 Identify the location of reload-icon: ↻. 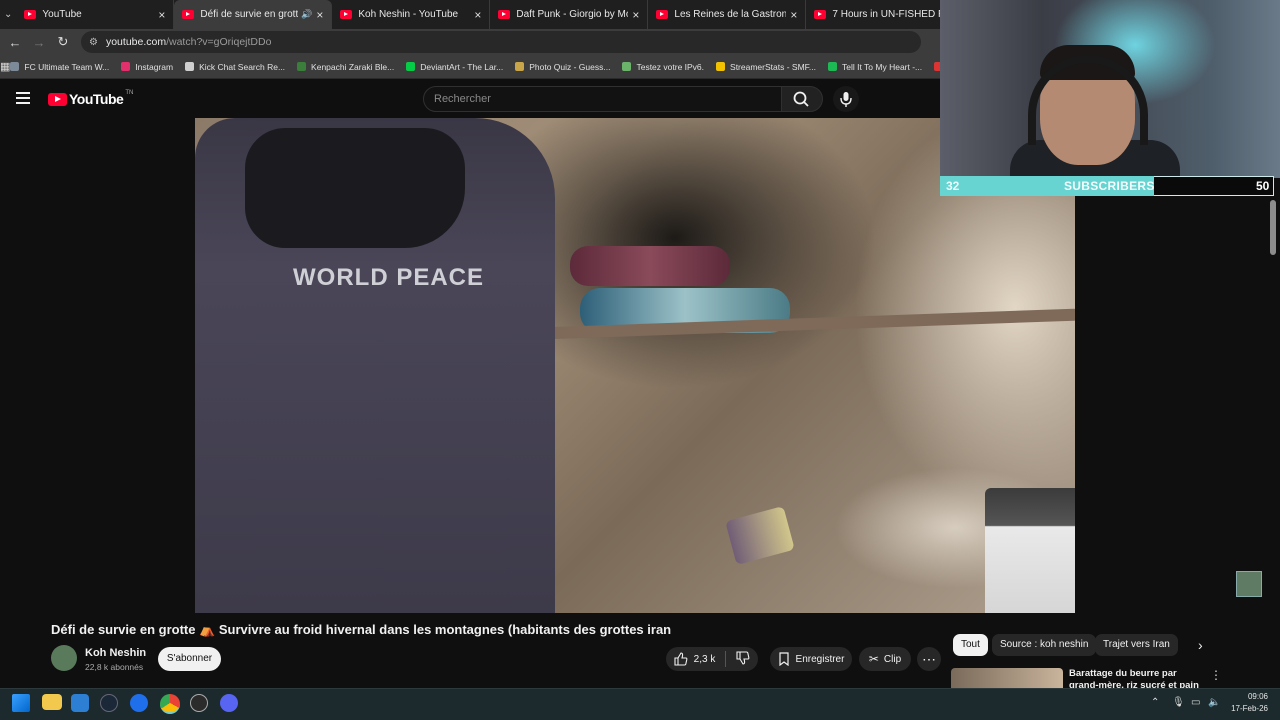
(63, 42).